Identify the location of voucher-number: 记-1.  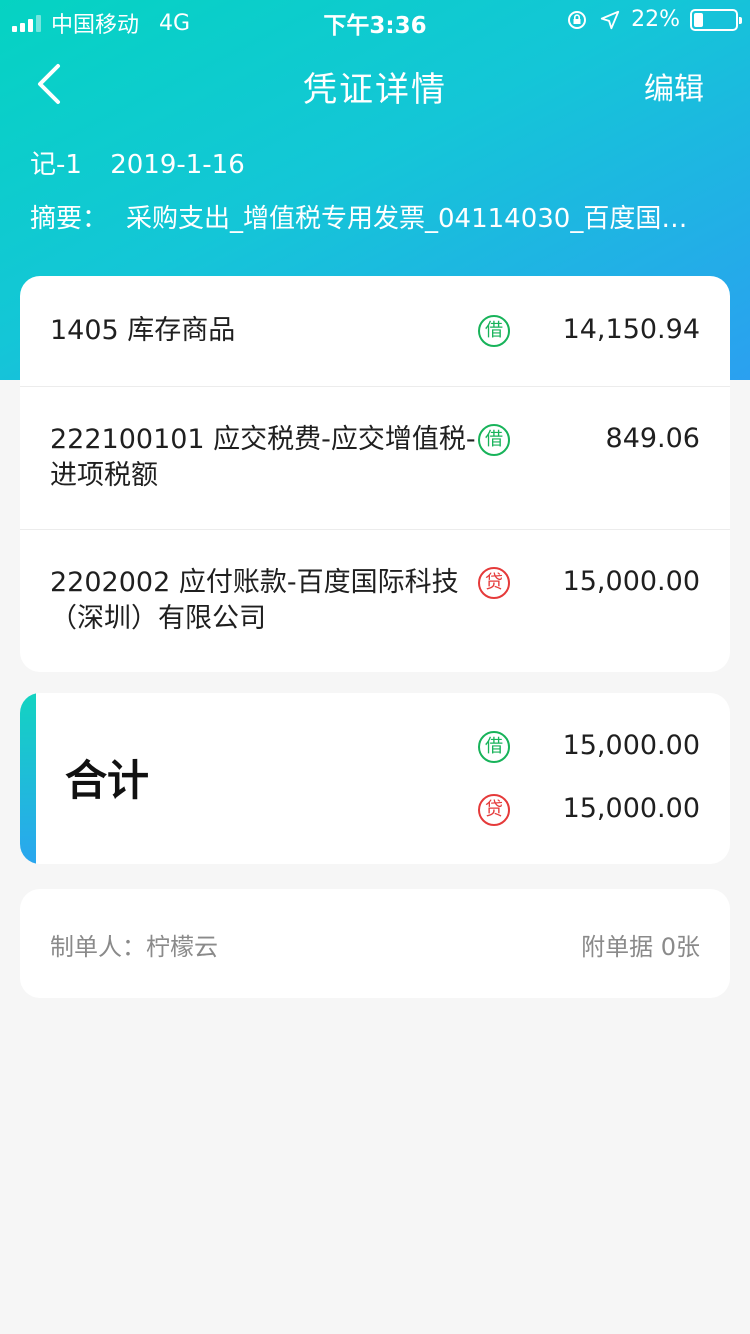
(56, 165).